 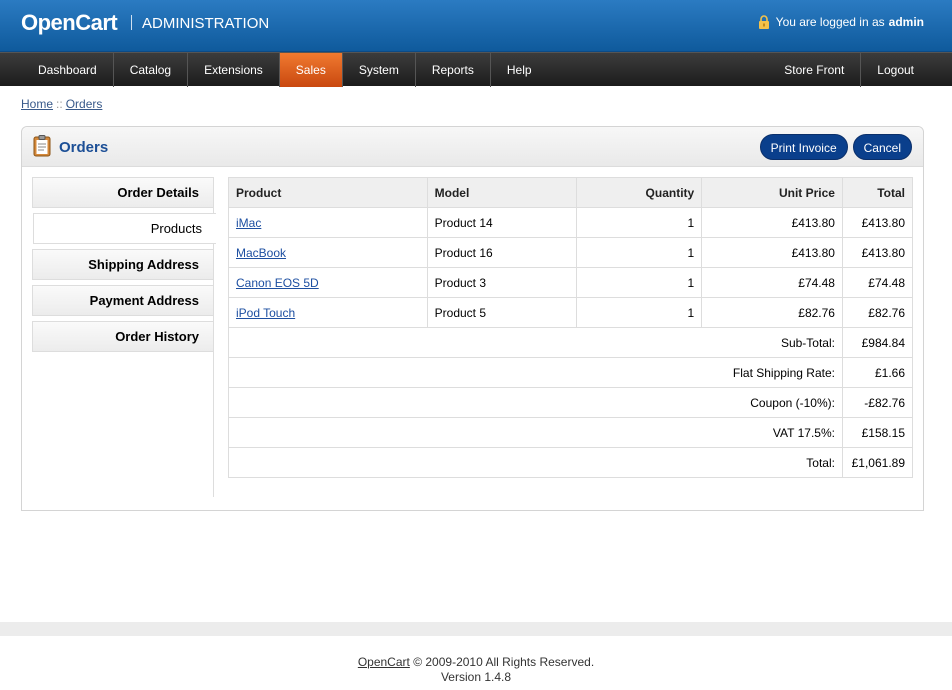 I want to click on panel-header: Orders Print Invoice Cancel, so click(x=472, y=147).